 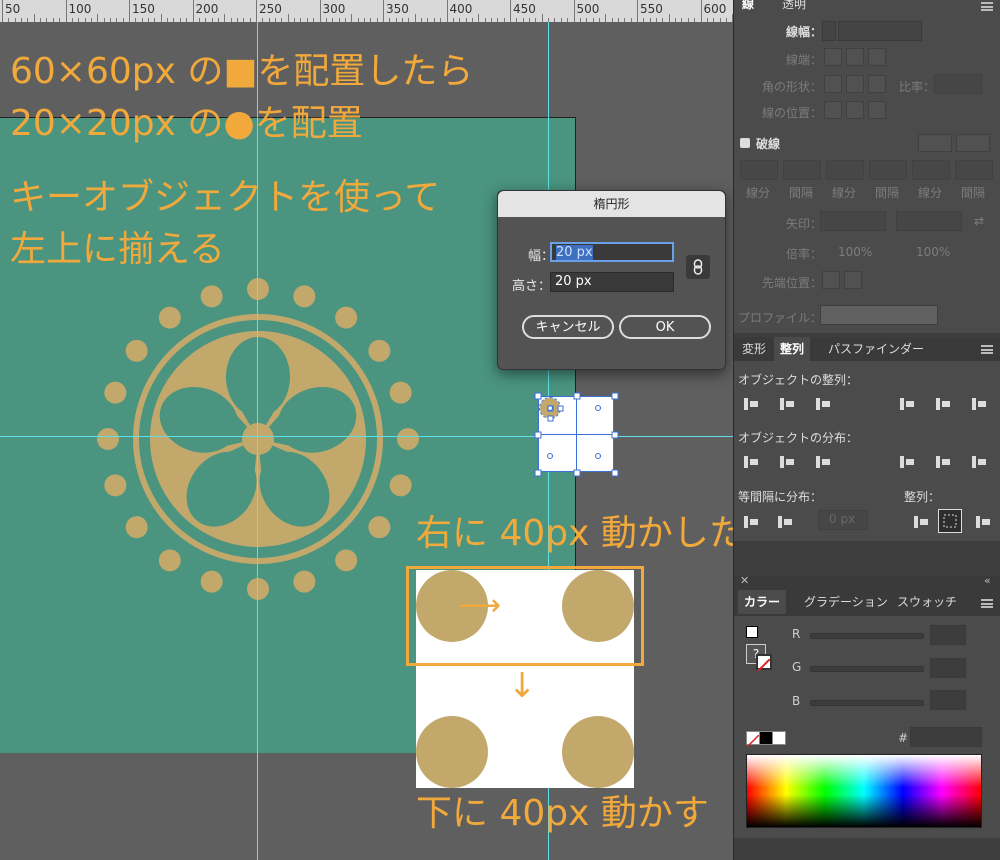 I want to click on dash-label-1: 線分, so click(x=758, y=193).